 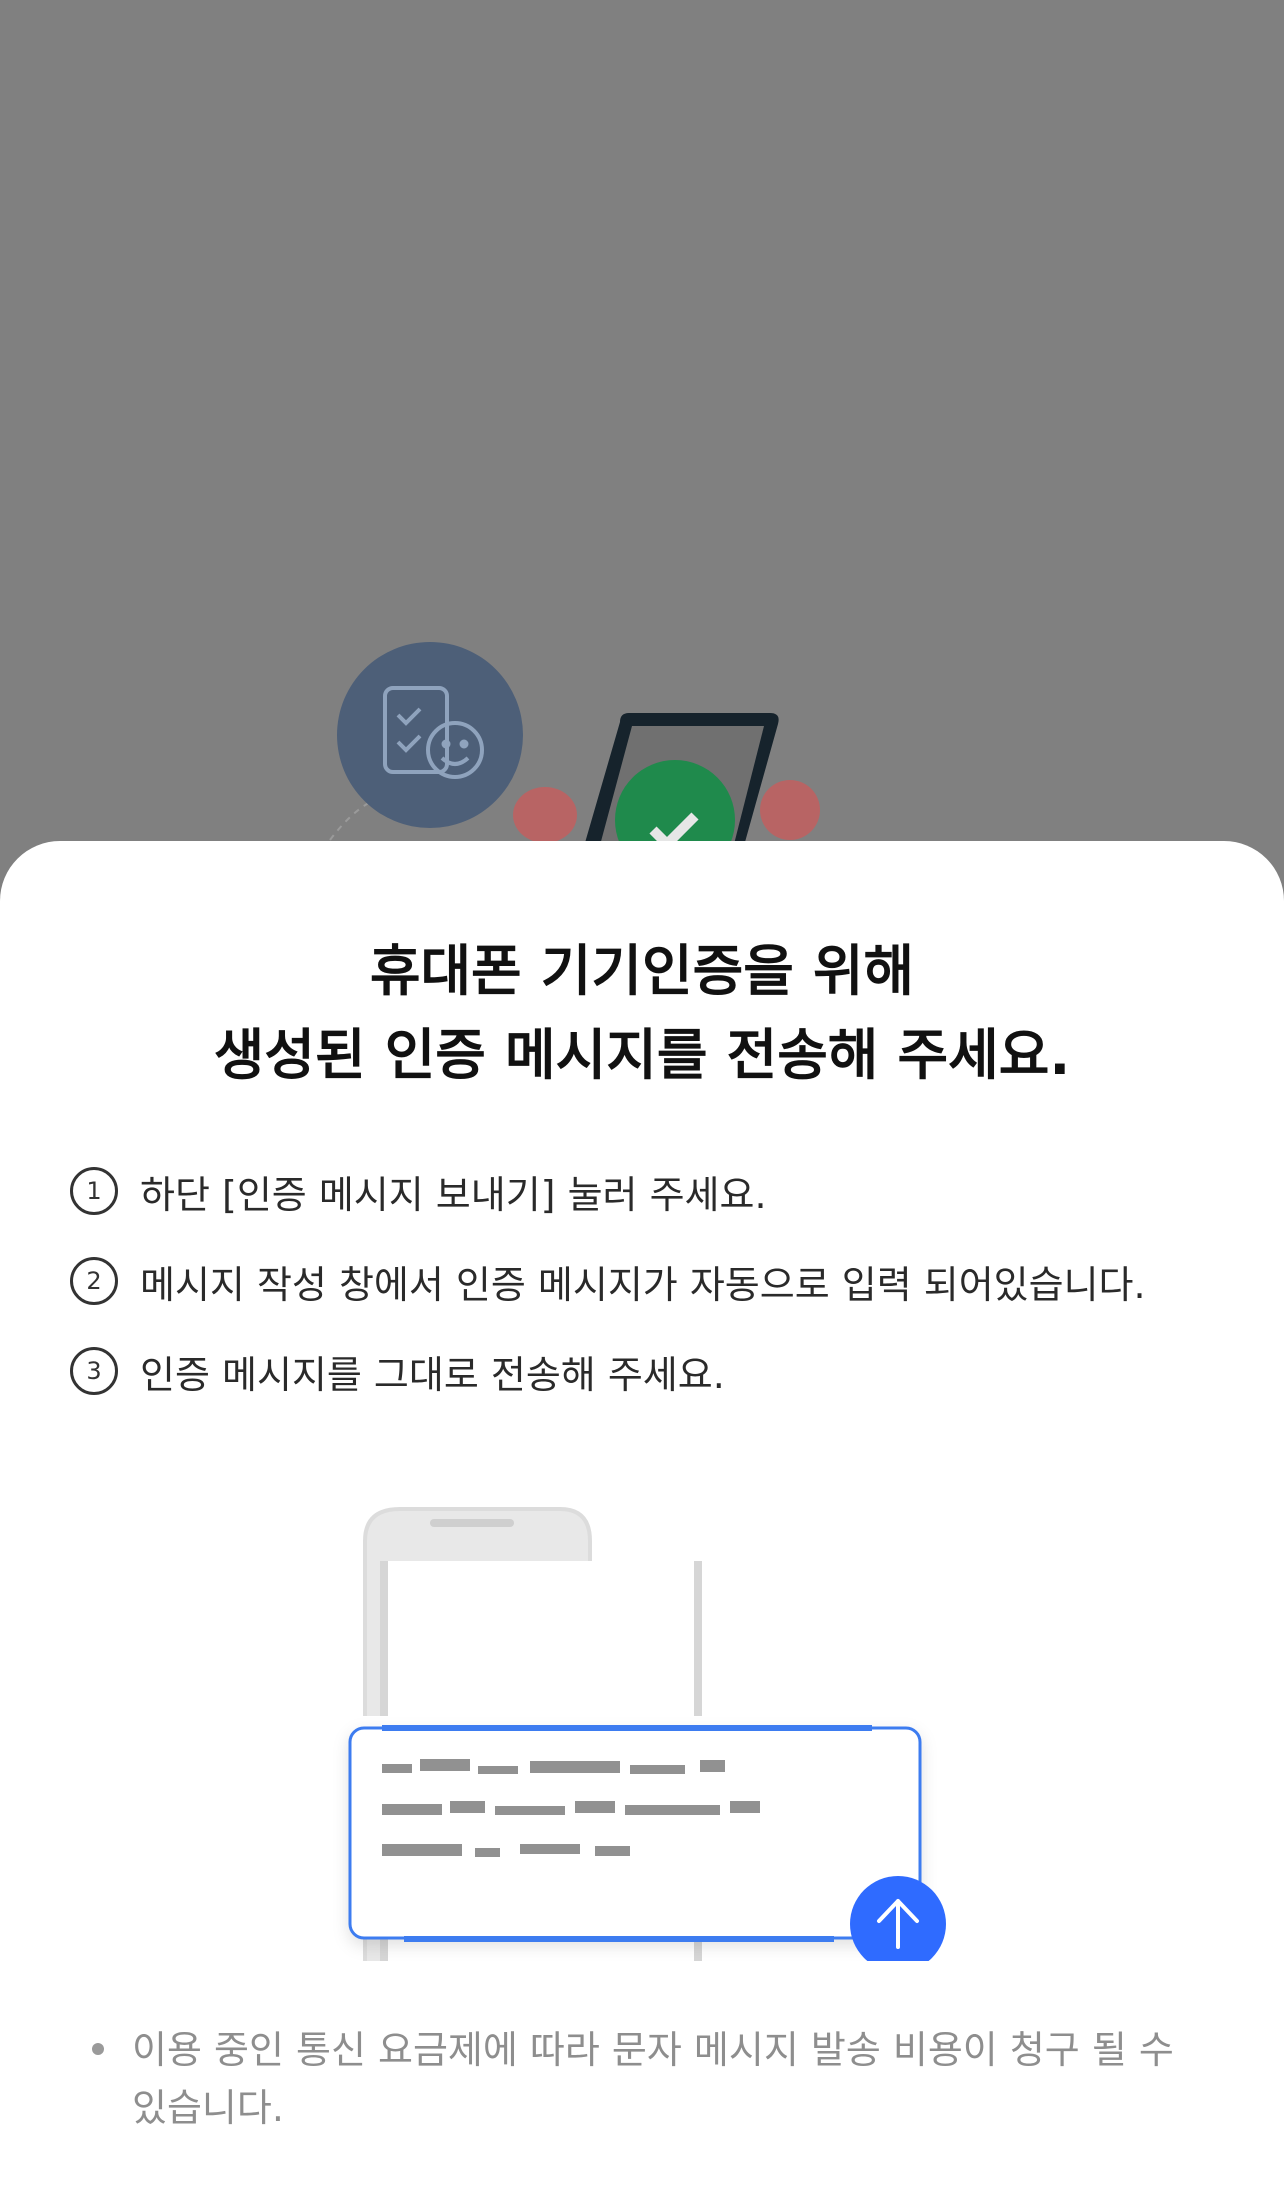 I want to click on step-number-2: 2, so click(x=94, y=1281).